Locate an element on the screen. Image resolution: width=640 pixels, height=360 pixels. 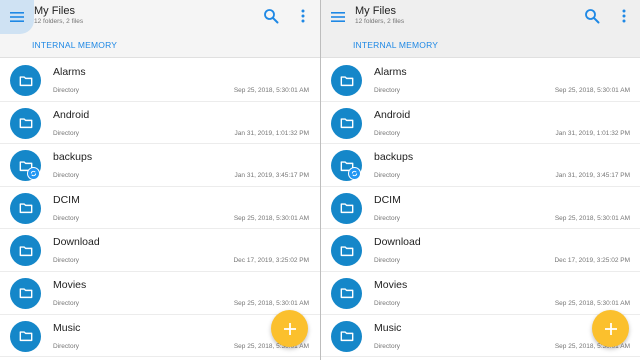
plus-icon is located at coordinates (289, 328).